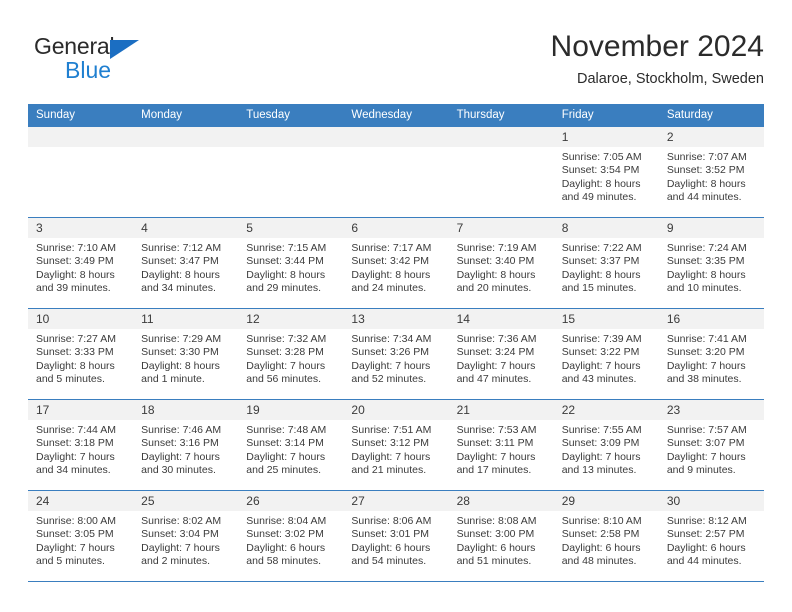 The image size is (792, 612). I want to click on sunrise-text: Sunrise: 7:34 AM, so click(391, 339).